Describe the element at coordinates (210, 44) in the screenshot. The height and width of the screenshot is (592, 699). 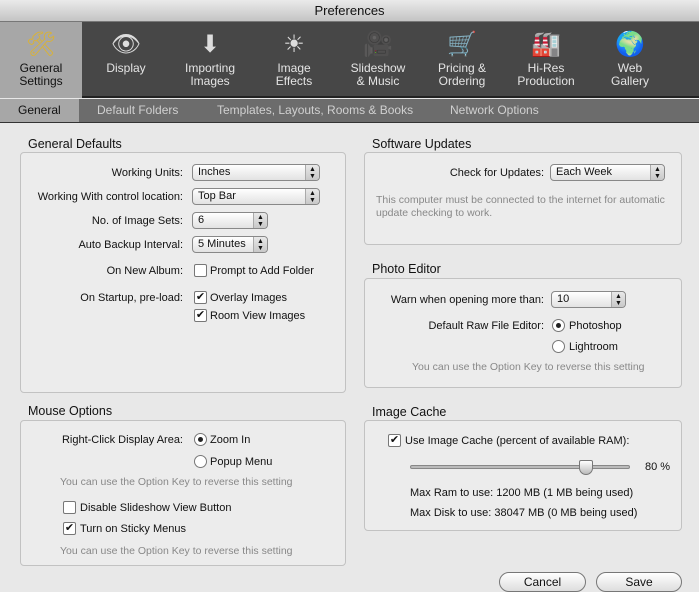
I see `import-icon: ⬇` at that location.